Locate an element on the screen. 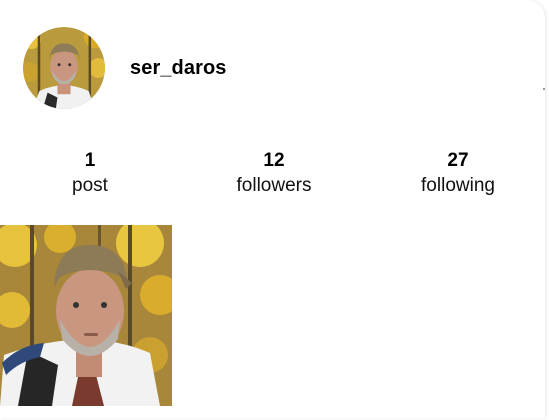 The height and width of the screenshot is (420, 549). stat-followers: 12 followers is located at coordinates (274, 175).